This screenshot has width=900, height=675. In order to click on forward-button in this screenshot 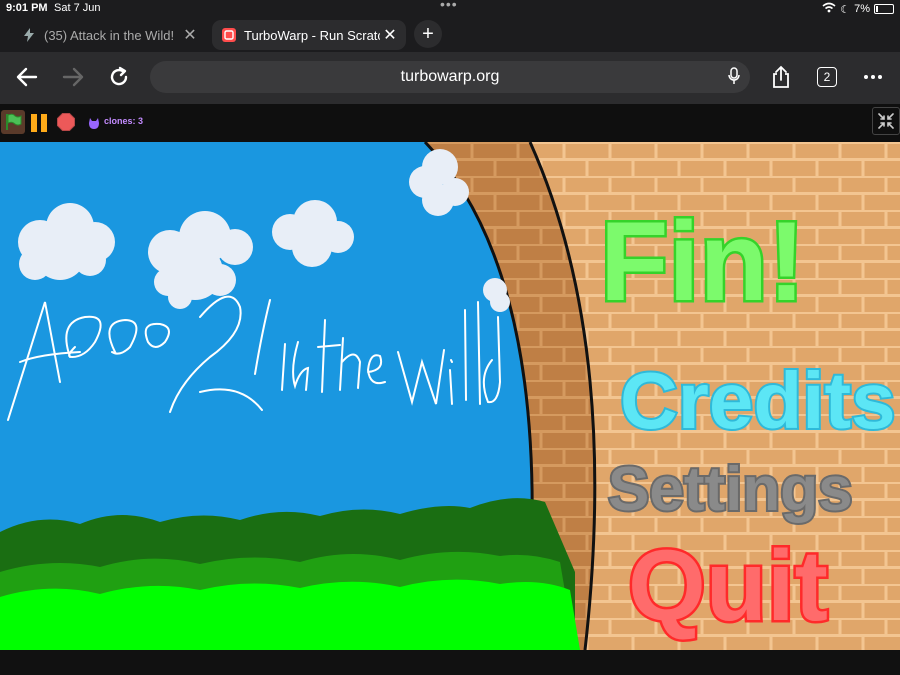, I will do `click(73, 77)`.